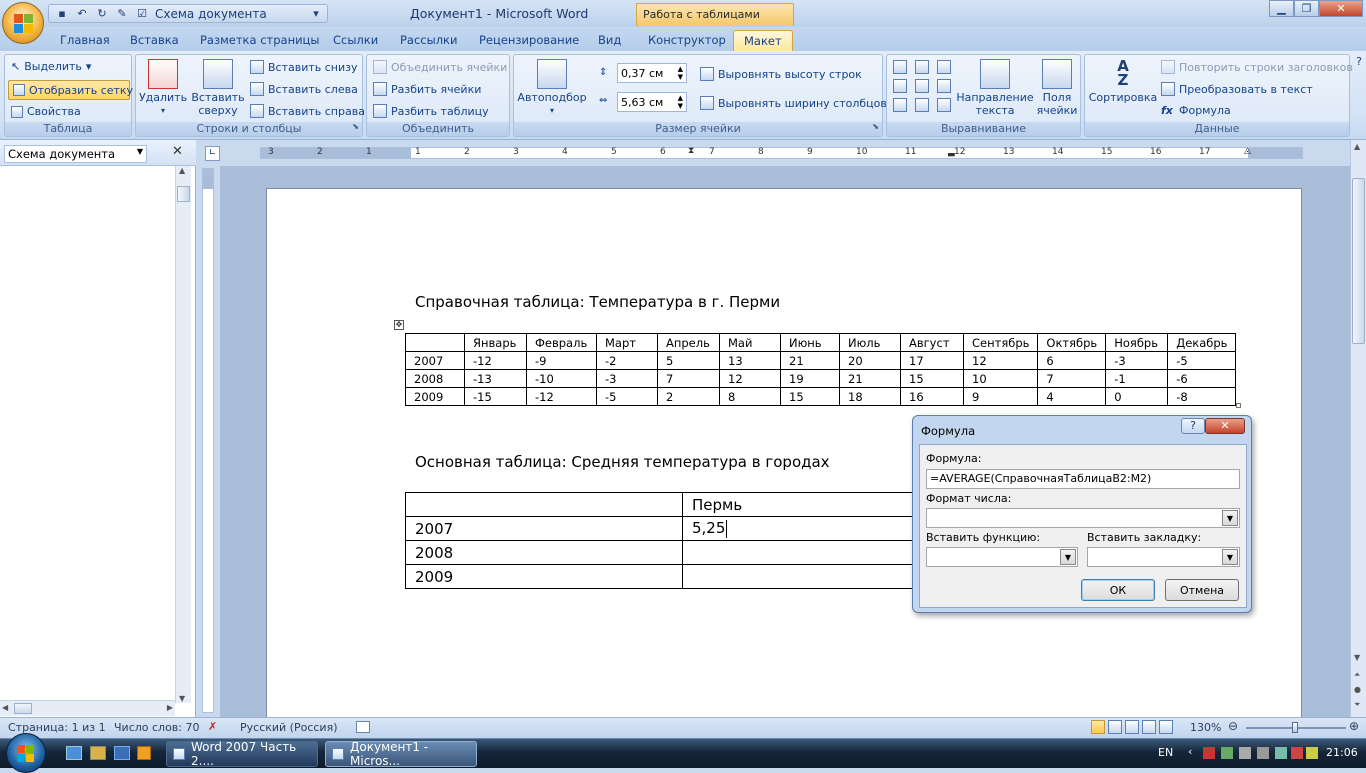  I want to click on language-indicator: Русский (Россия), so click(289, 727).